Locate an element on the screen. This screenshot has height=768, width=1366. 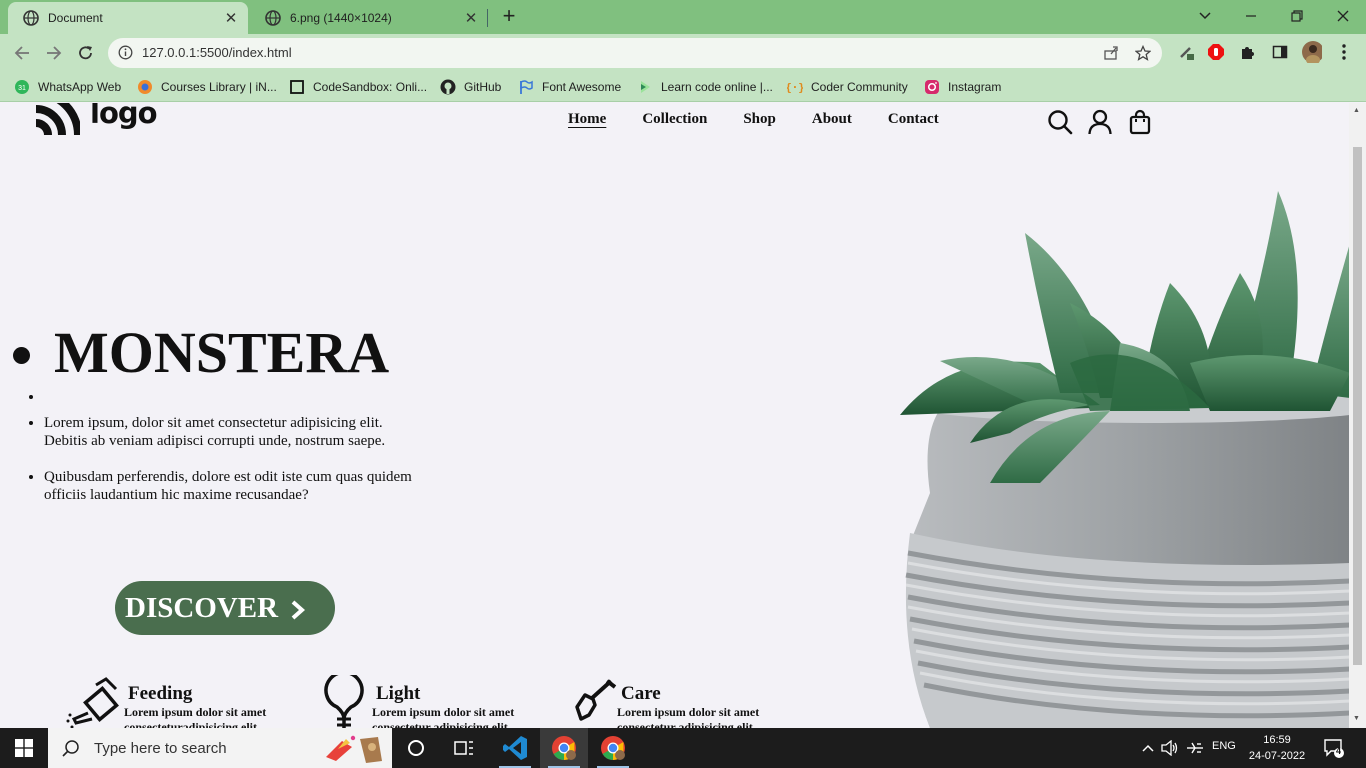
notification-center-button: 4 is located at coordinates (1334, 748).